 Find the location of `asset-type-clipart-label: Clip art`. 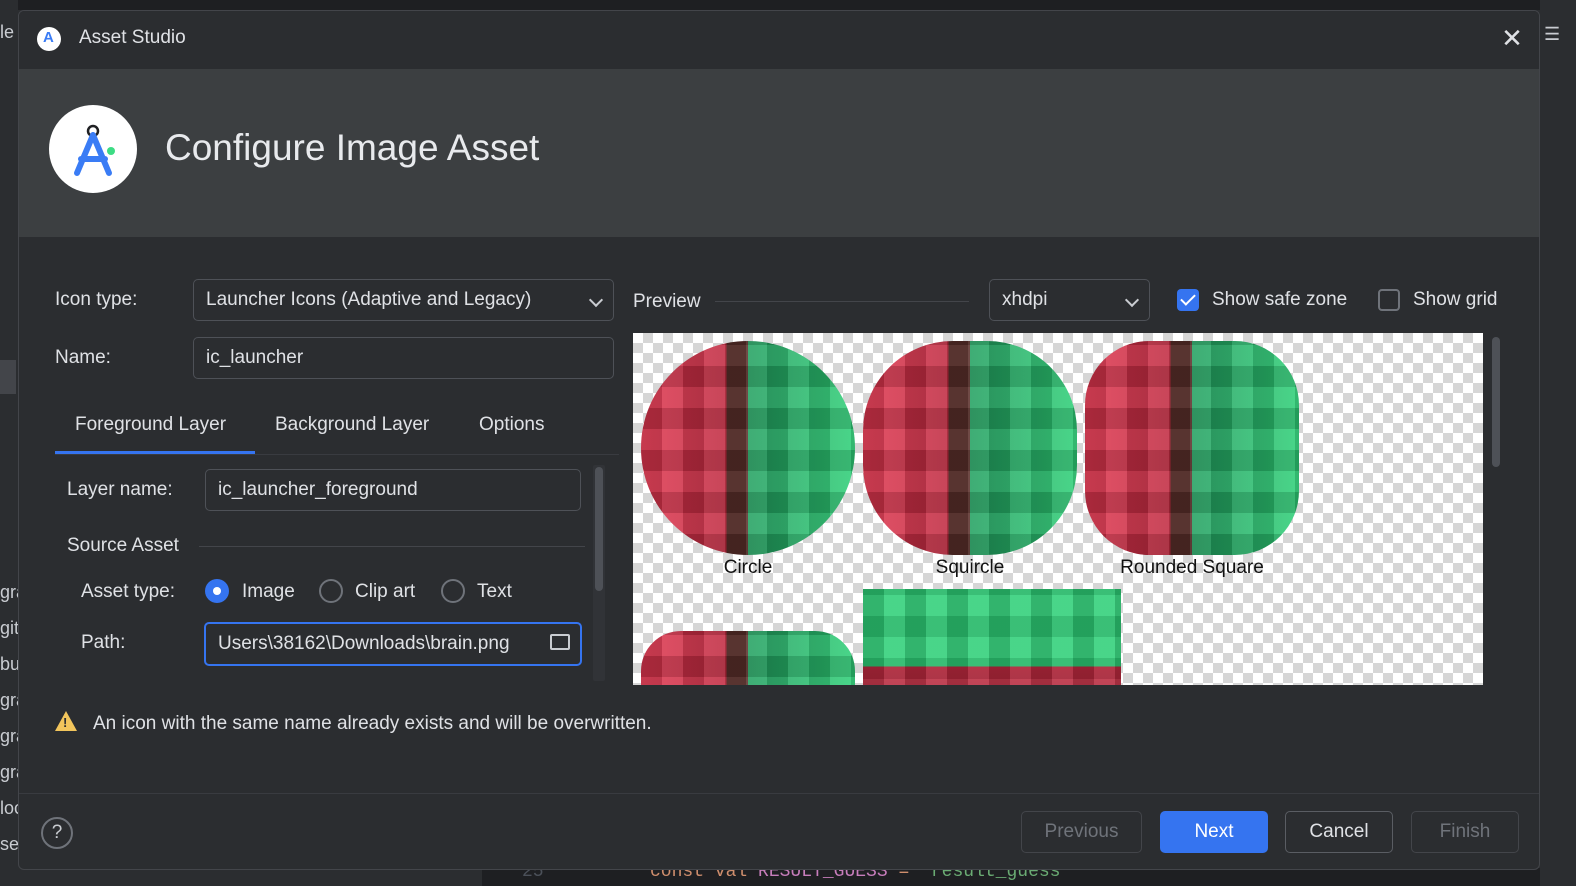

asset-type-clipart-label: Clip art is located at coordinates (385, 592).